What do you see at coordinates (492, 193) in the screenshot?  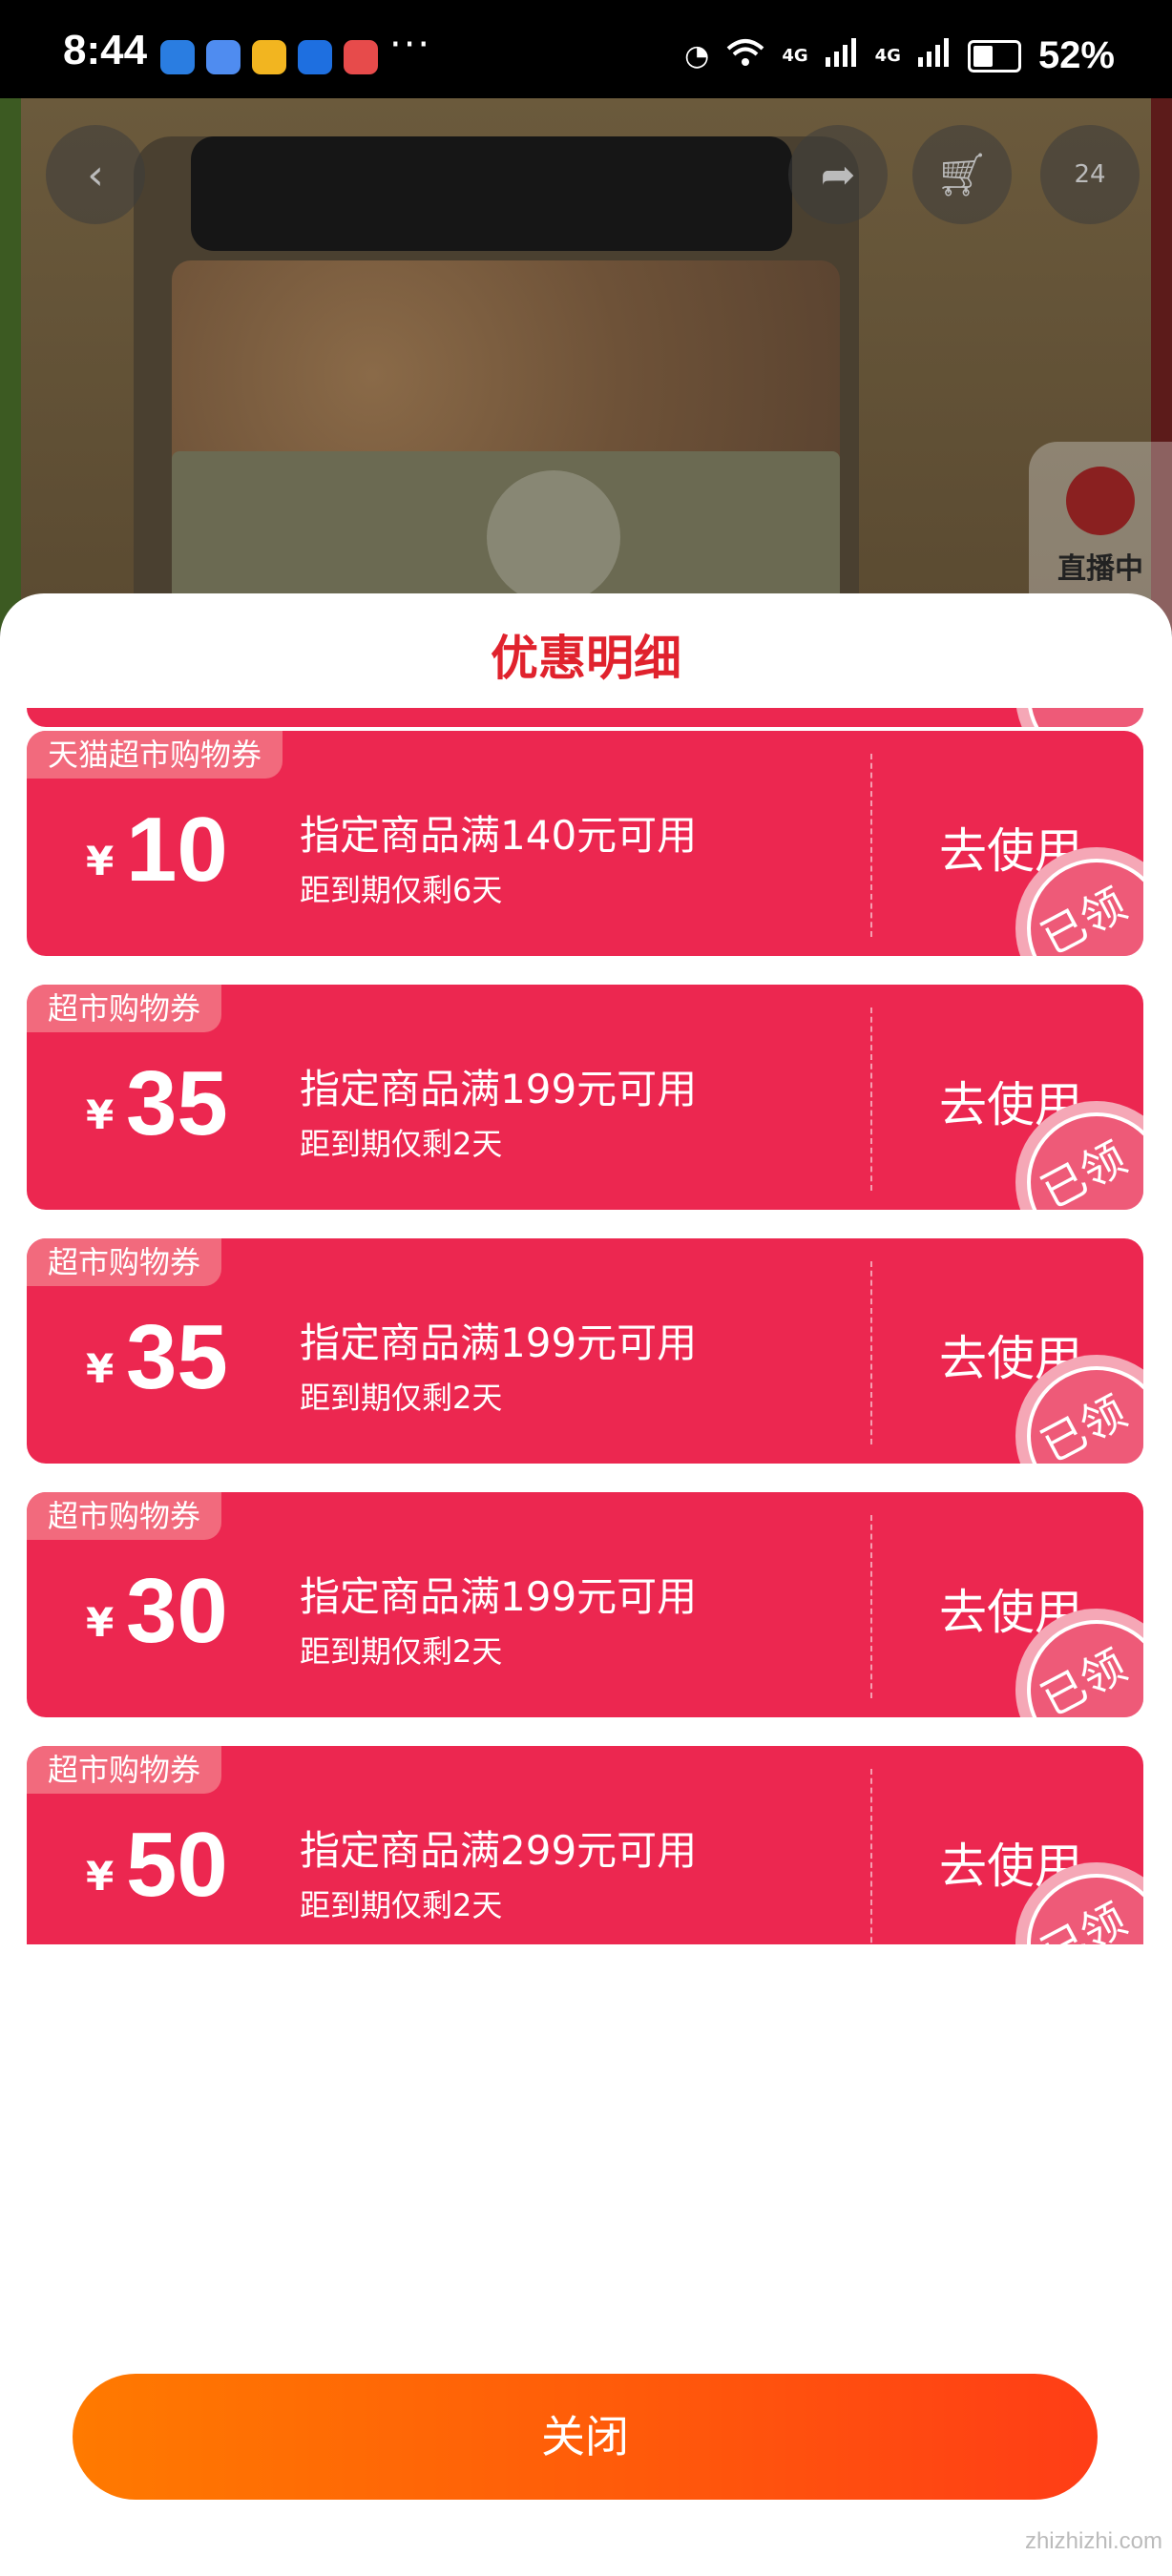 I see `product-jar-lid` at bounding box center [492, 193].